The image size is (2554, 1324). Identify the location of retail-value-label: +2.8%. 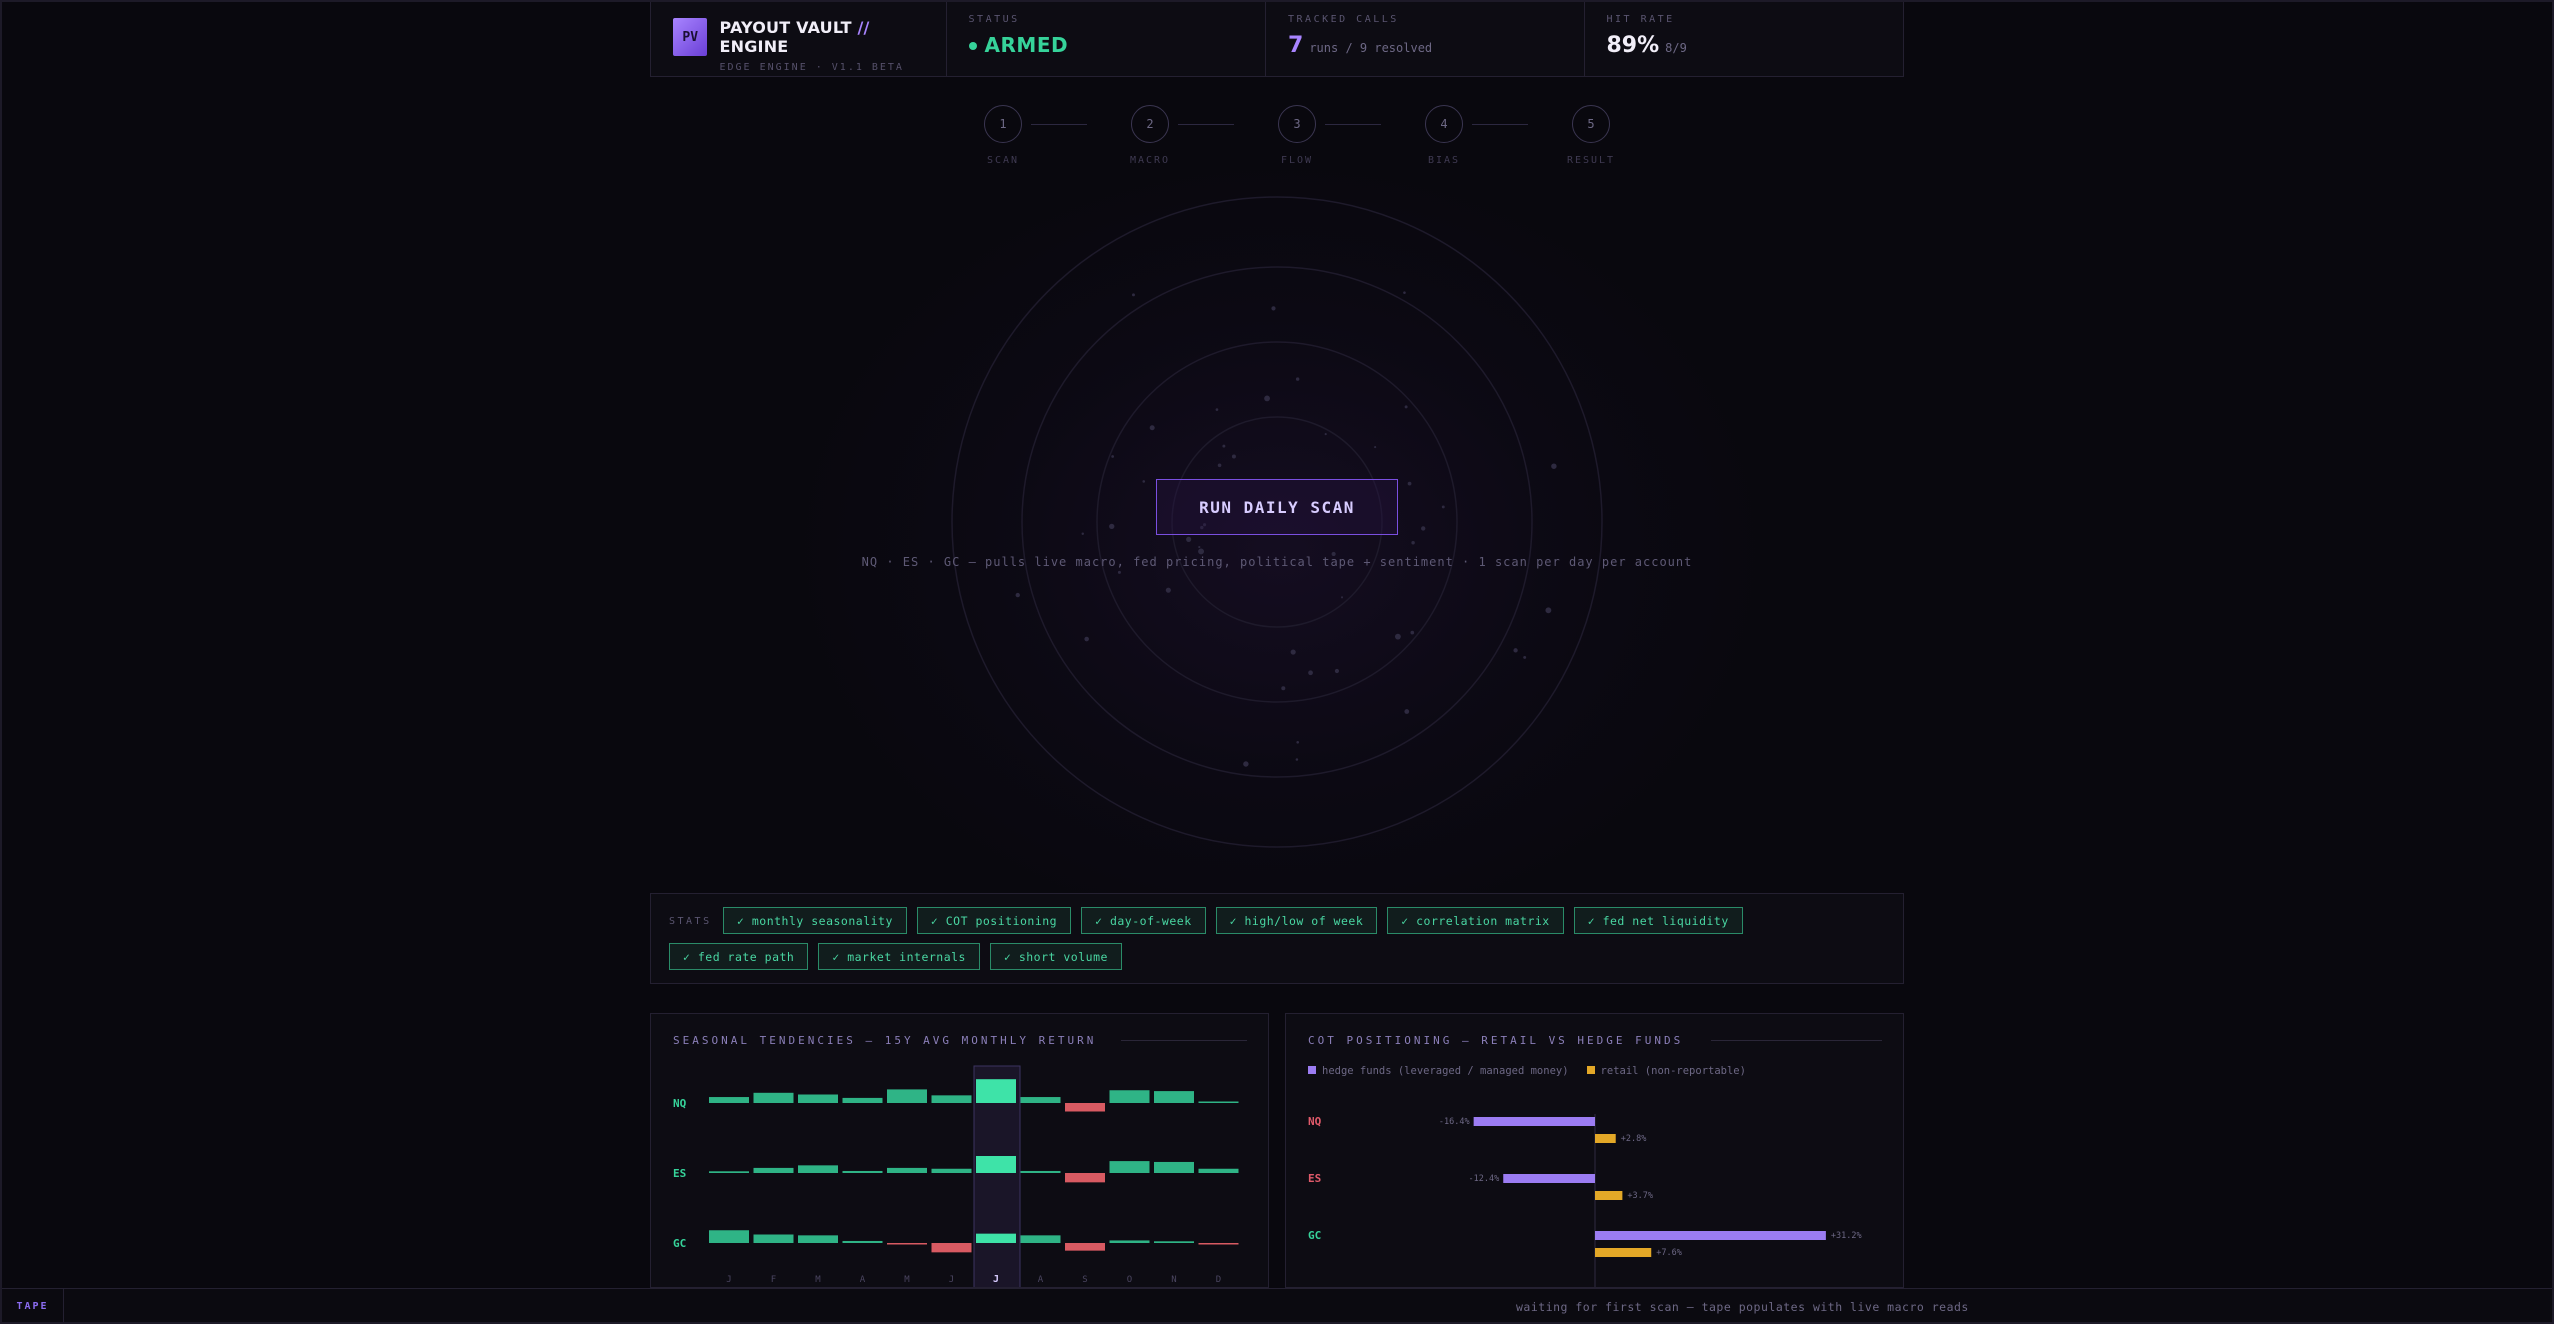
(1634, 1139).